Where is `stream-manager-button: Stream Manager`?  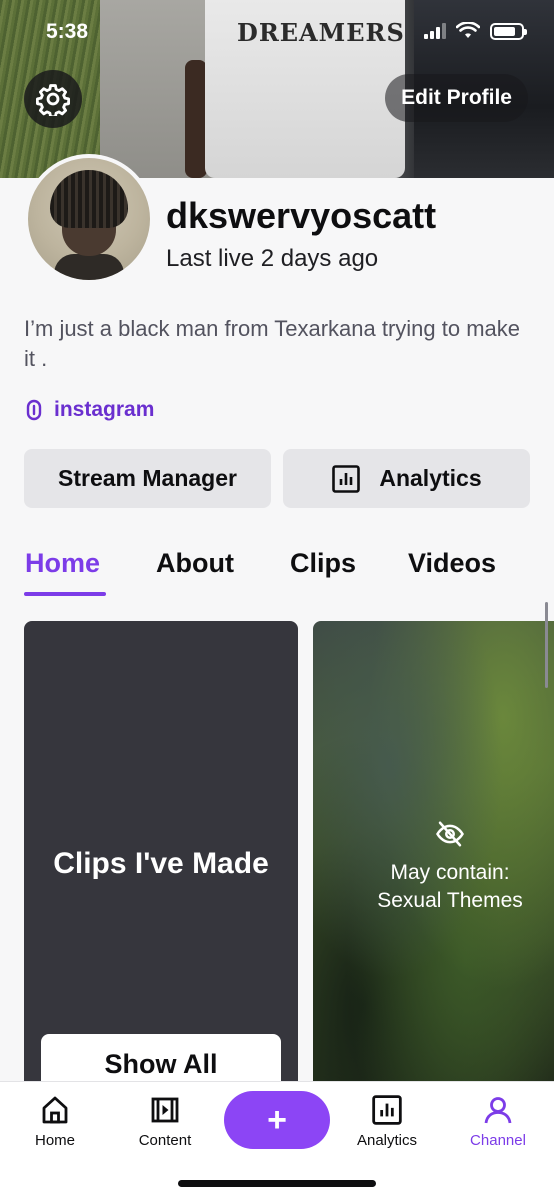 stream-manager-button: Stream Manager is located at coordinates (147, 478).